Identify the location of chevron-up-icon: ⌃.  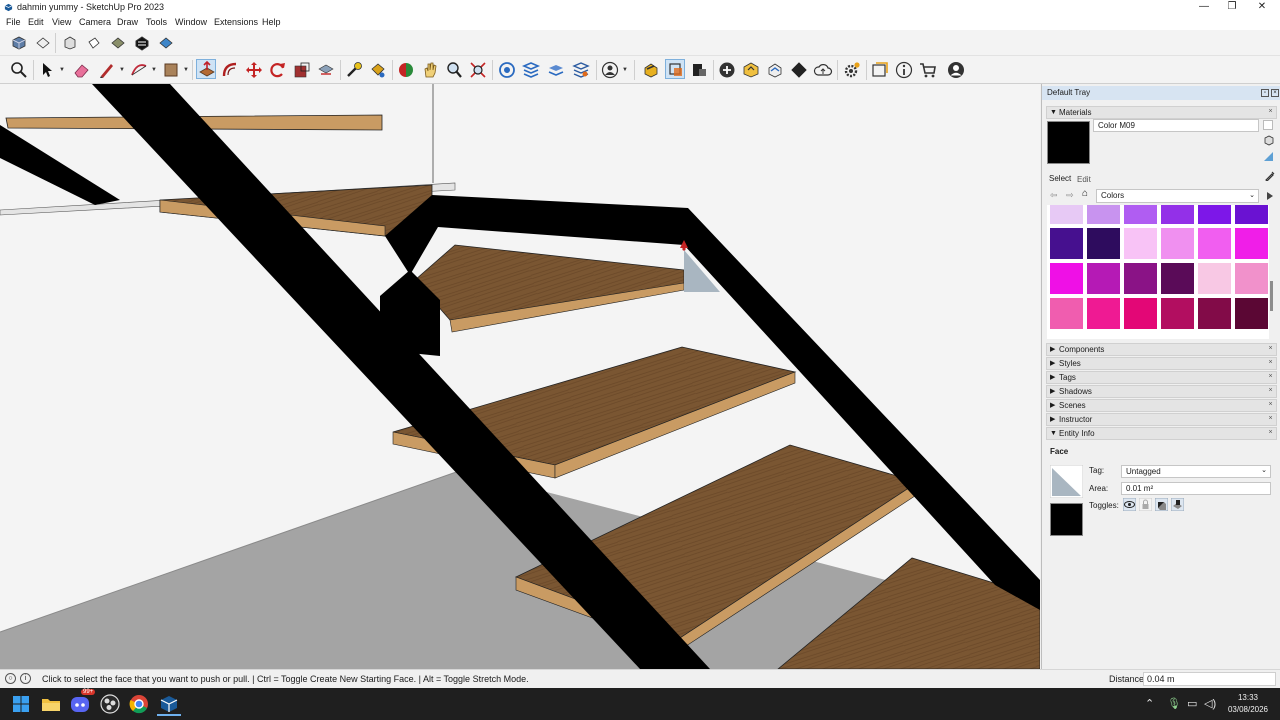
(1149, 703).